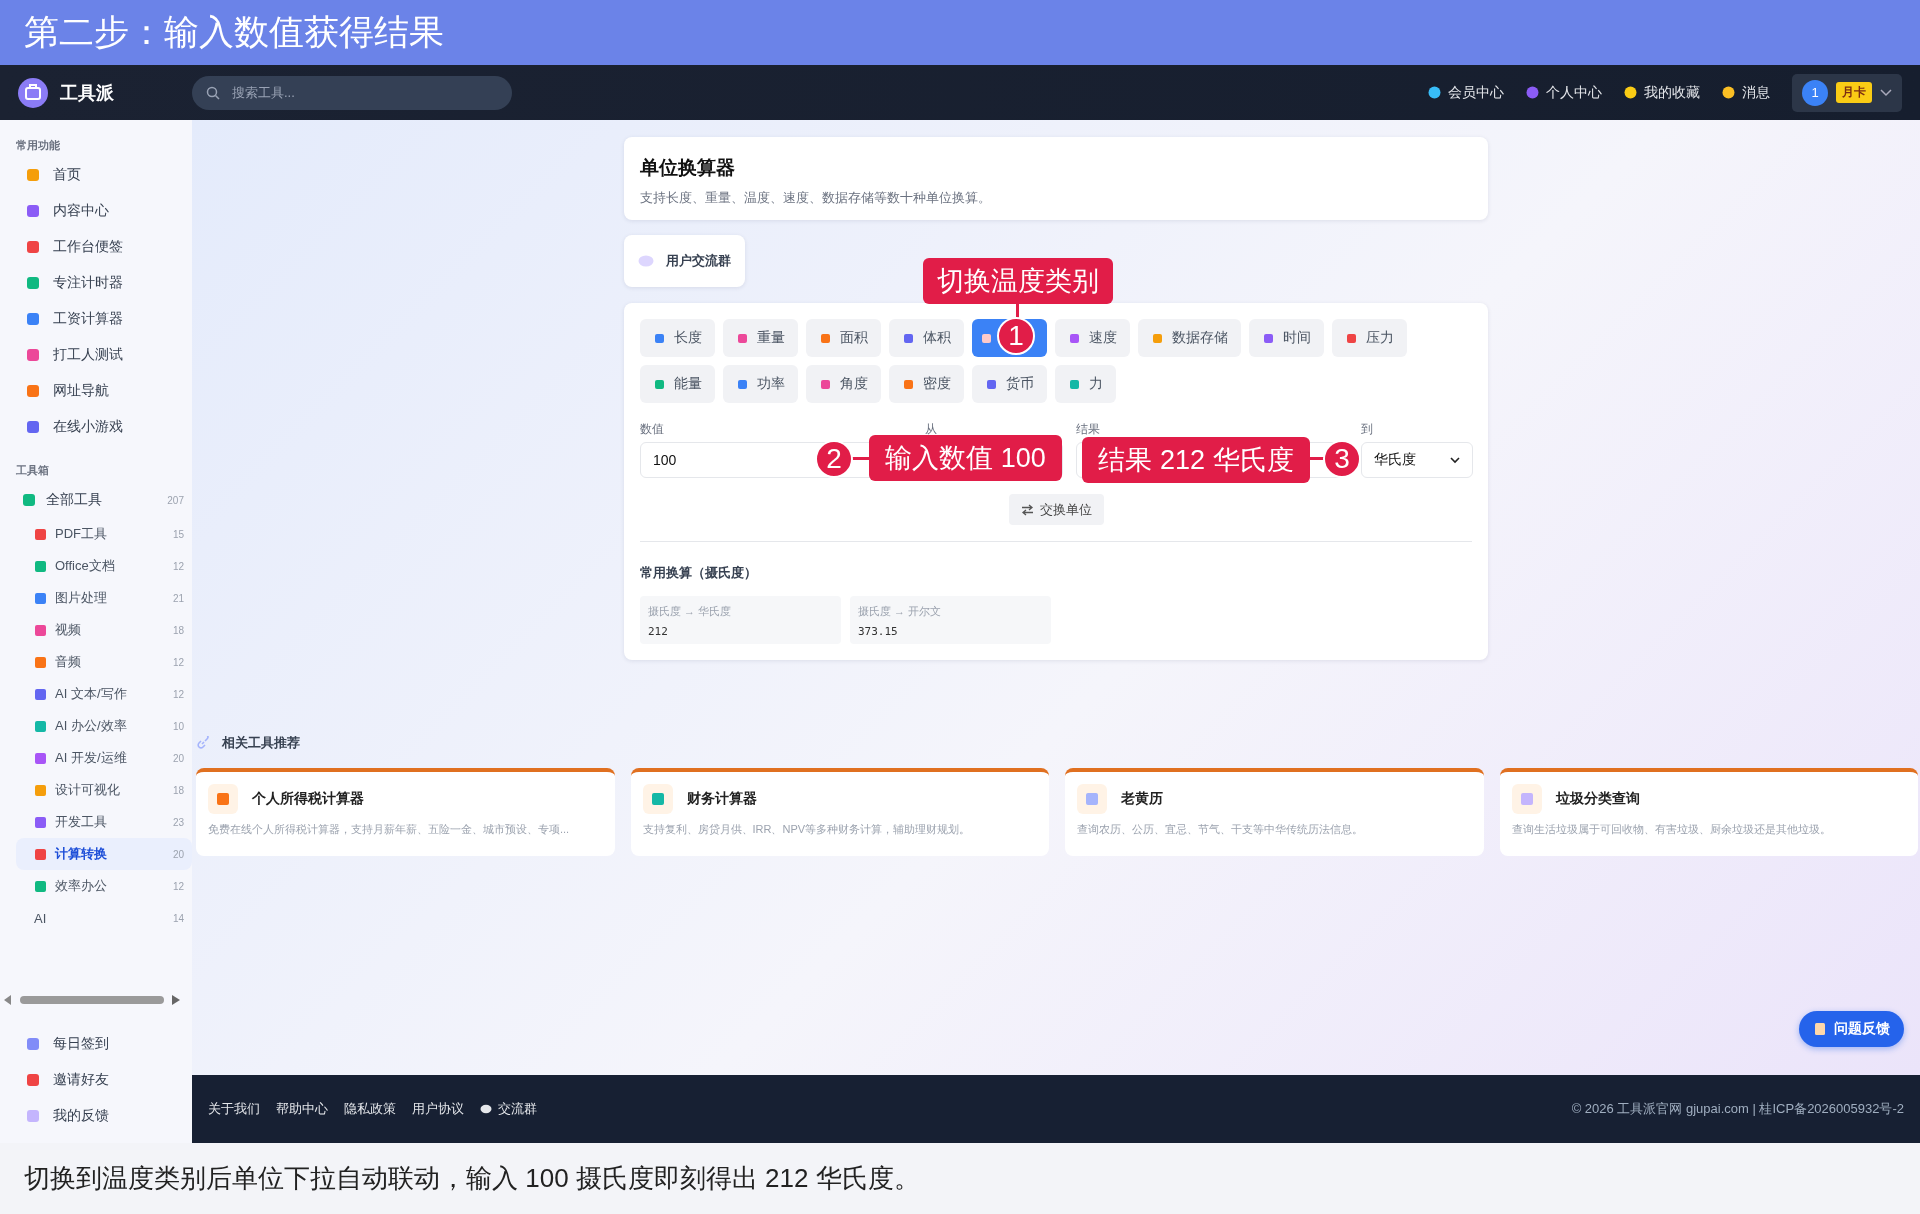  Describe the element at coordinates (721, 799) in the screenshot. I see `tool-title: 财务计算器` at that location.